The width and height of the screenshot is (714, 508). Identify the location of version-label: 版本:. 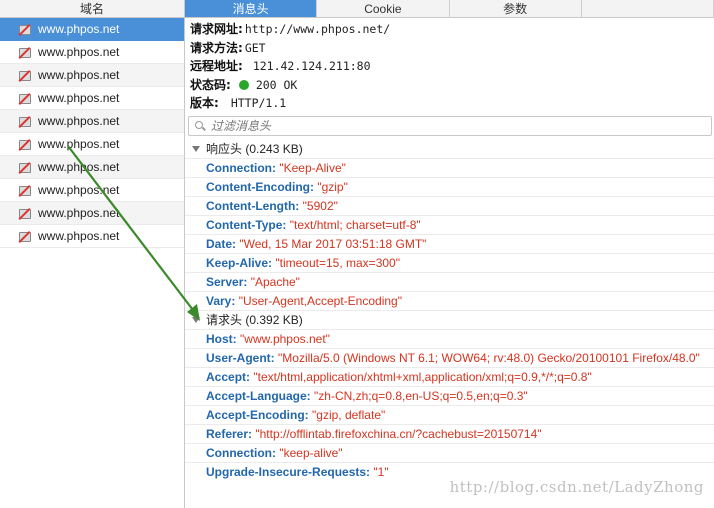
(204, 103).